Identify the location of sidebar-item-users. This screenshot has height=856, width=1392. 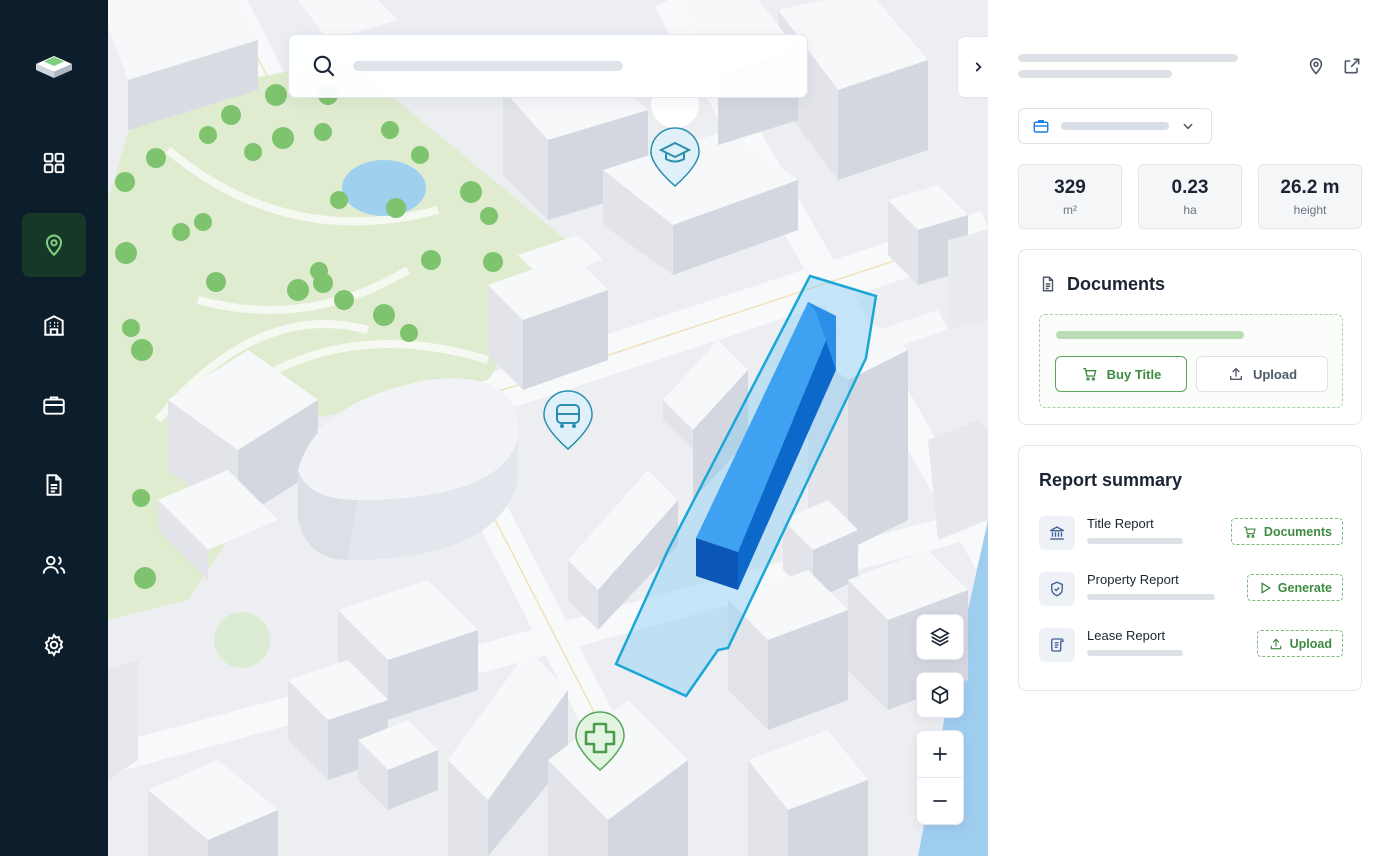
(54, 565).